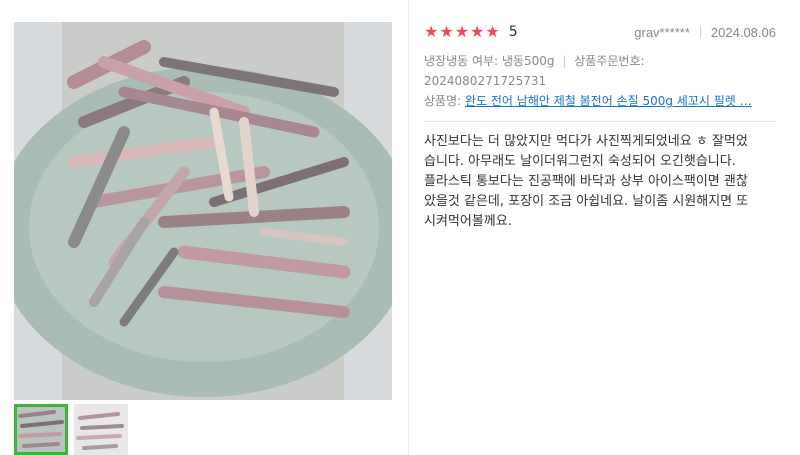  What do you see at coordinates (580, 161) in the screenshot?
I see `review-text-line: 습니다. 아무래도 날이더워그런지 숙성되어 오긴햇습니다.` at bounding box center [580, 161].